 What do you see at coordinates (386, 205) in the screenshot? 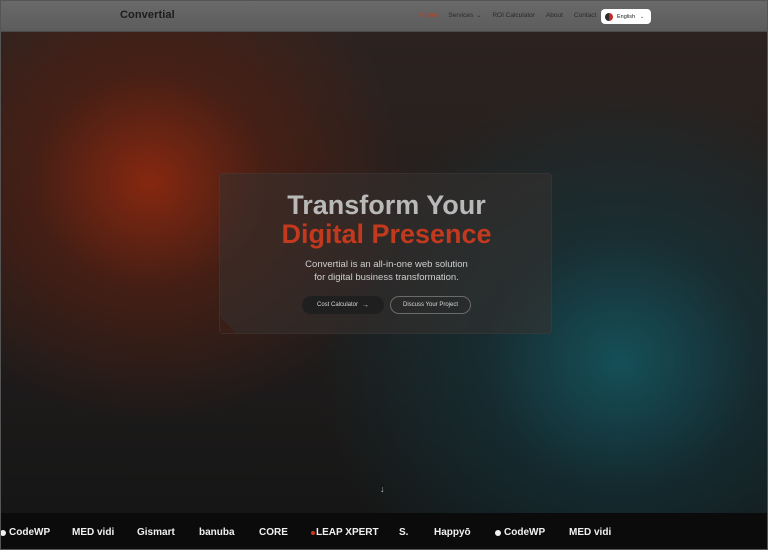
I see `hero-headline-line1: Transform Your` at bounding box center [386, 205].